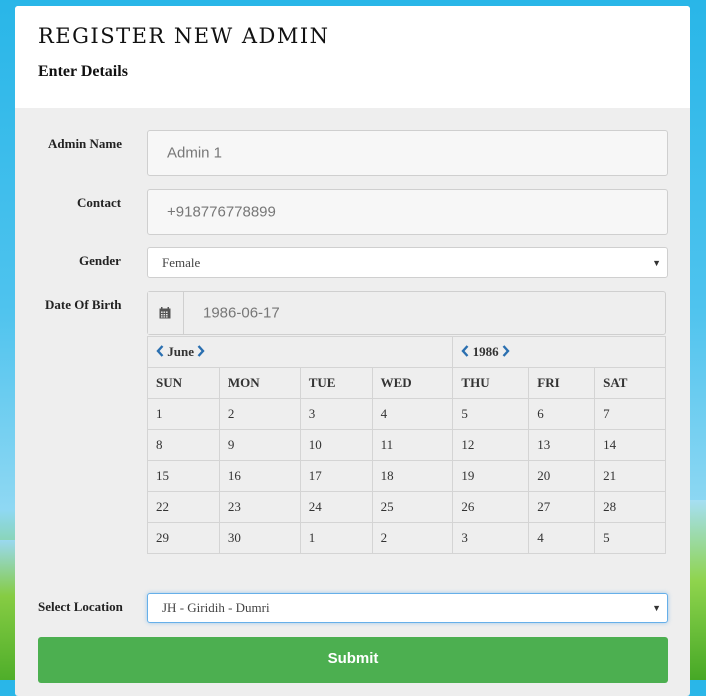  I want to click on weekday-header: SUN, so click(183, 383).